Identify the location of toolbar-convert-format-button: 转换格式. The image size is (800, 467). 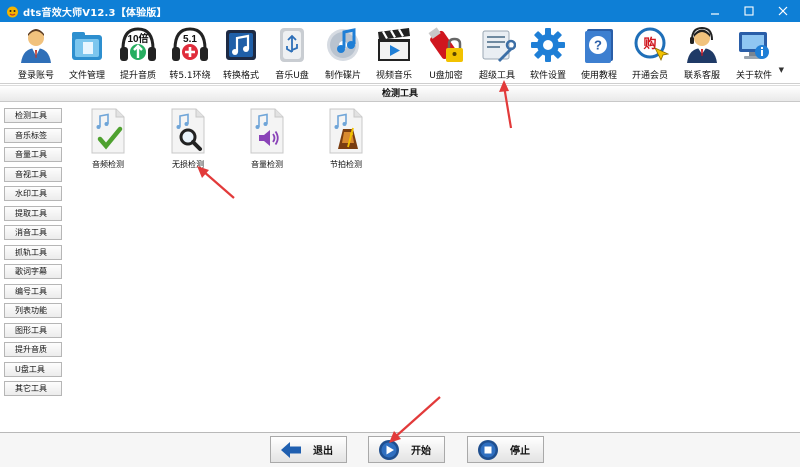
(241, 53).